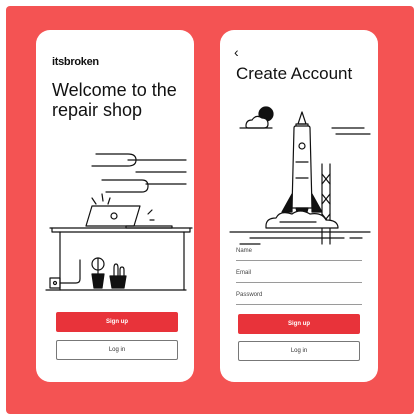  I want to click on password-field: Password, so click(299, 294).